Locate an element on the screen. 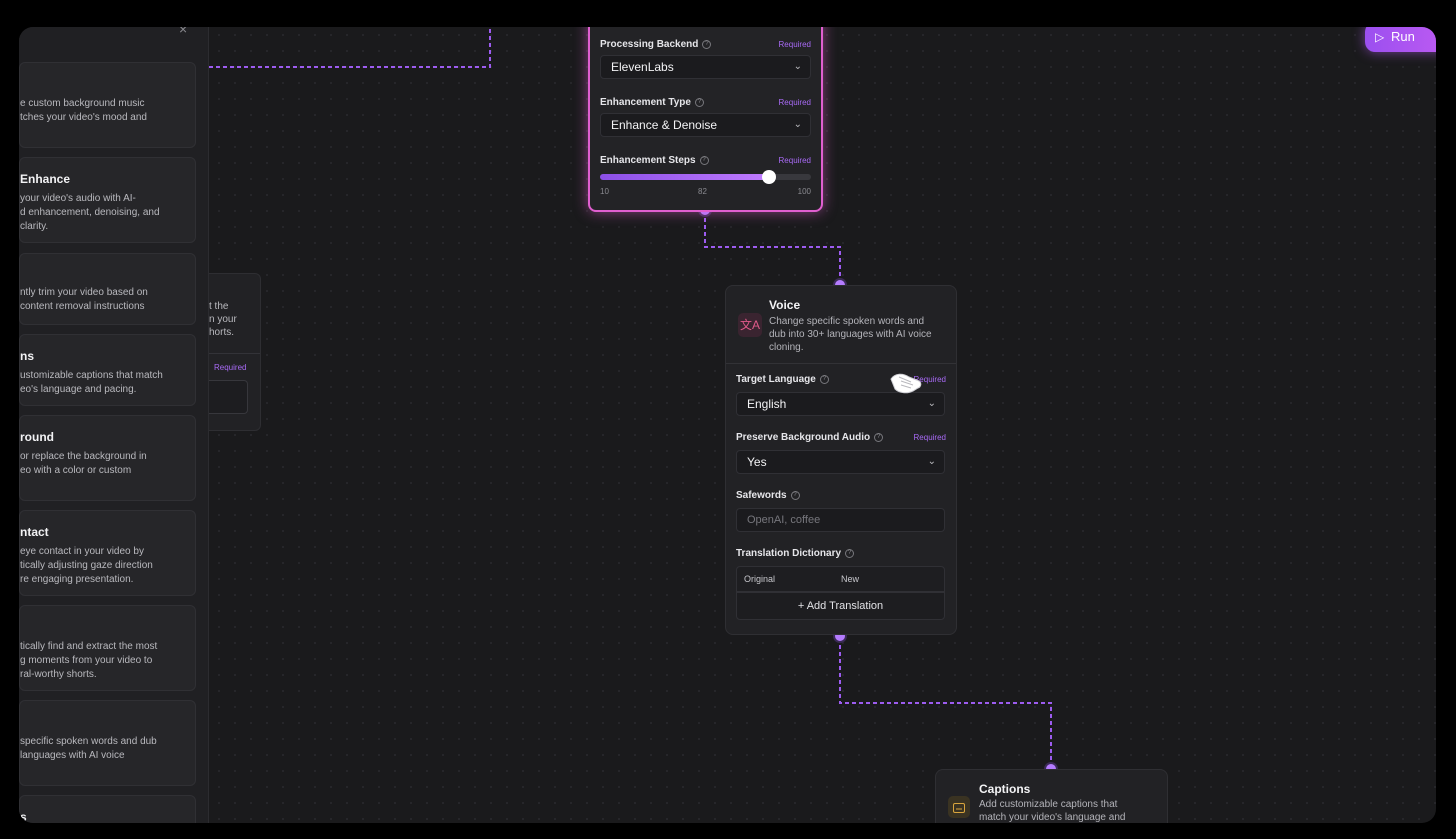  slider-thumb is located at coordinates (769, 177).